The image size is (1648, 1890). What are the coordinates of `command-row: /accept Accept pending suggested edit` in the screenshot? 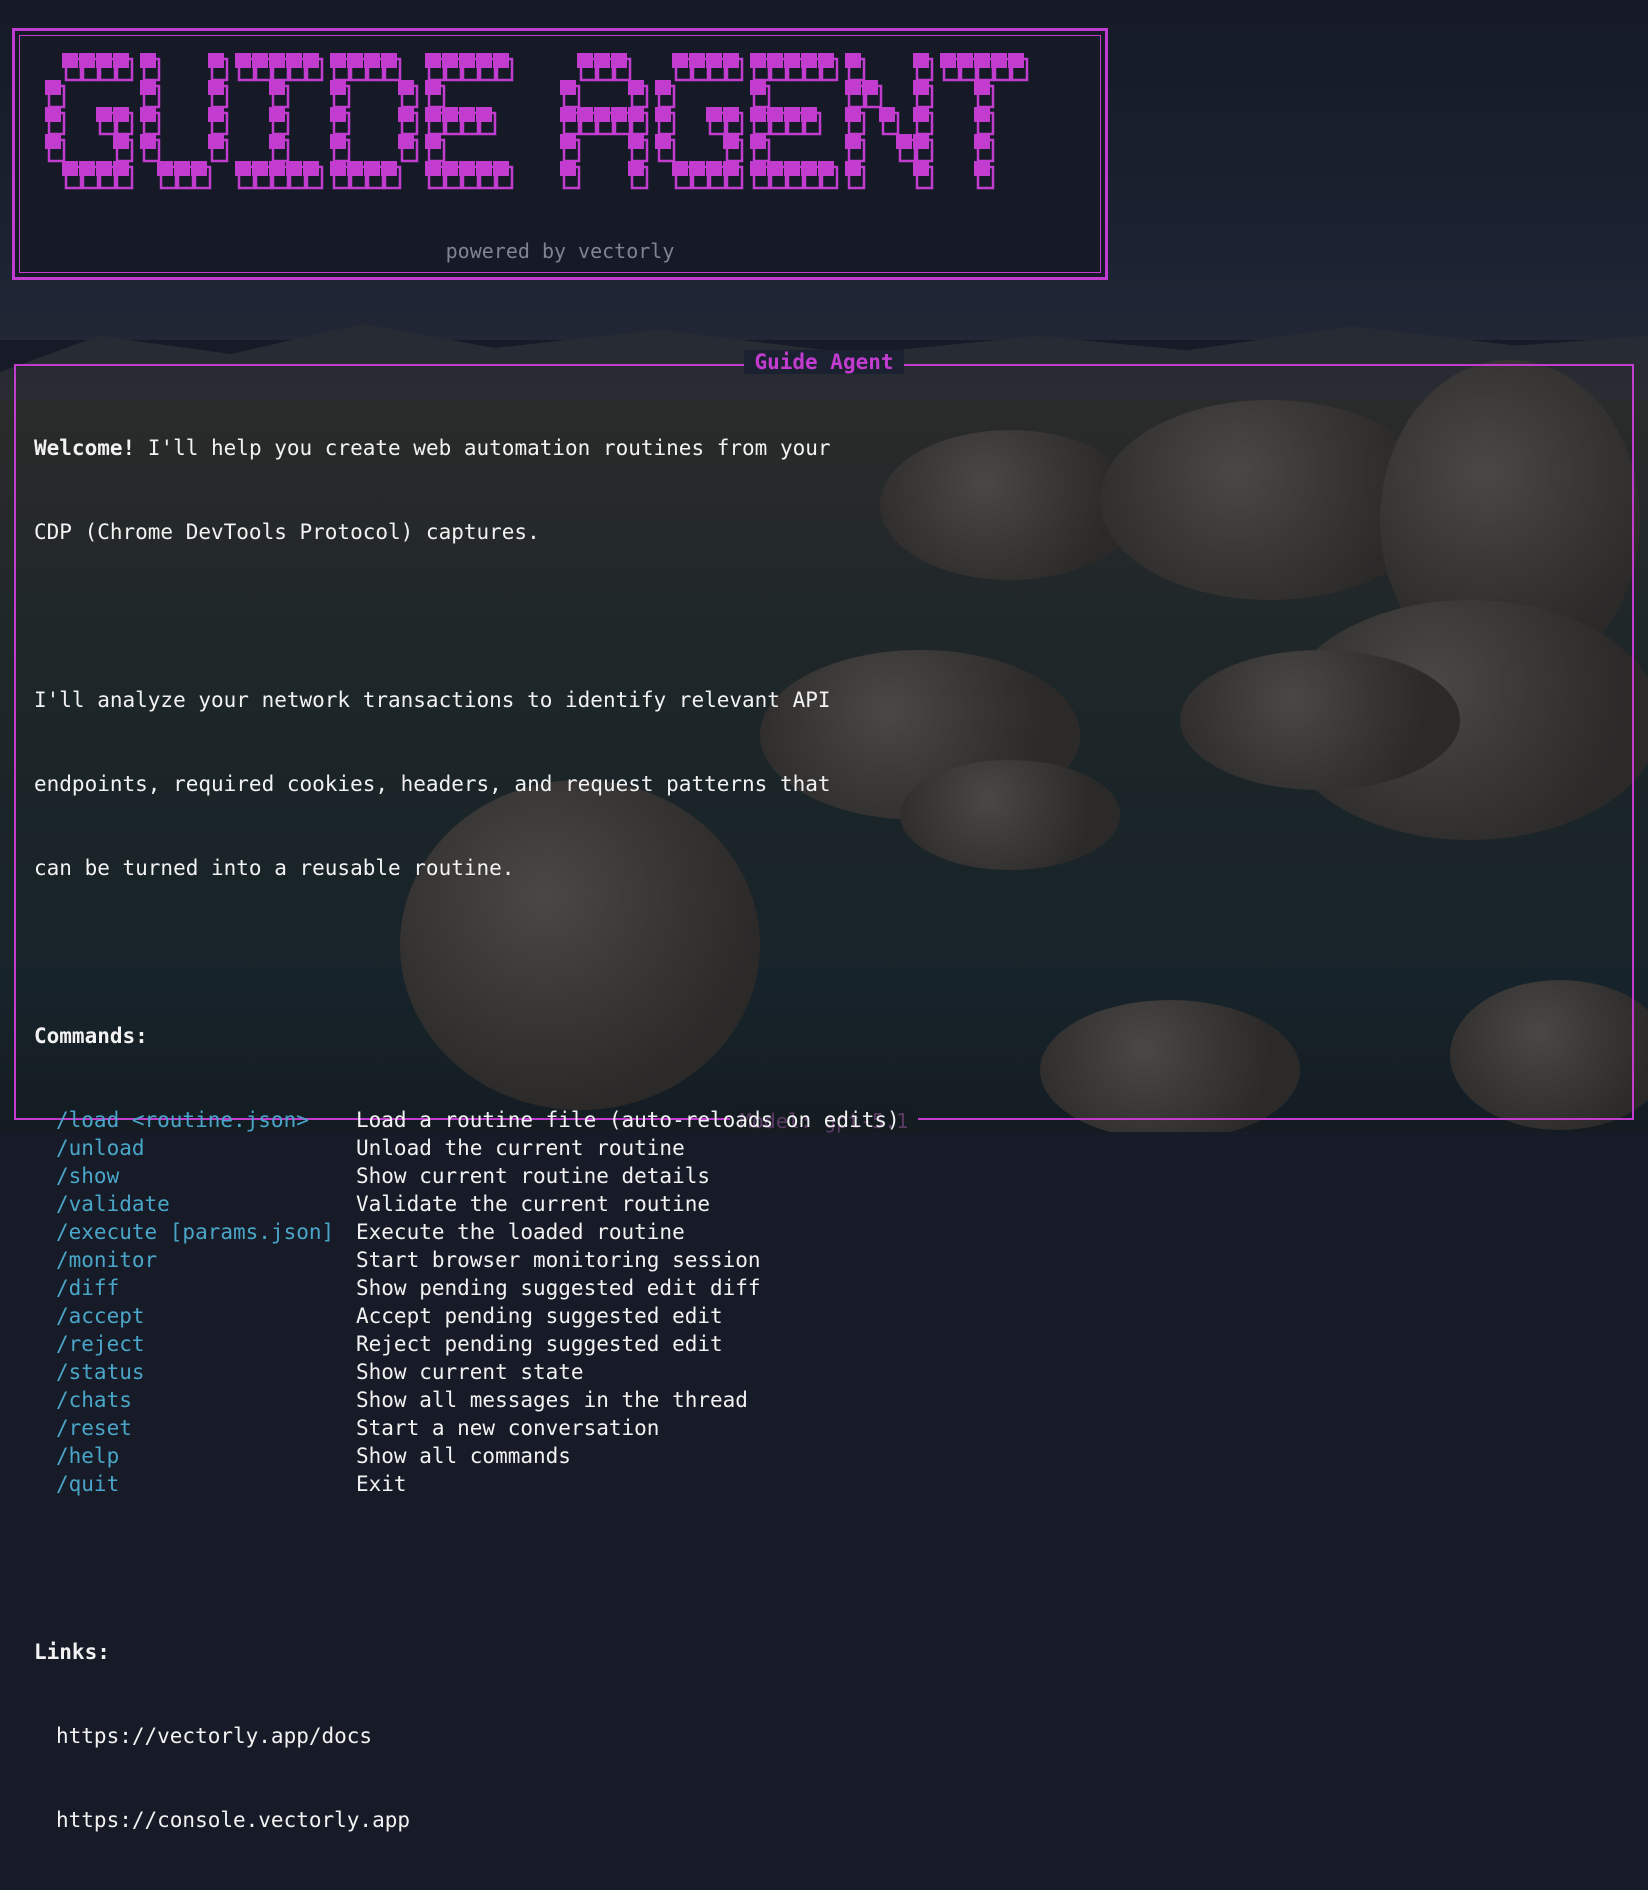 It's located at (467, 1316).